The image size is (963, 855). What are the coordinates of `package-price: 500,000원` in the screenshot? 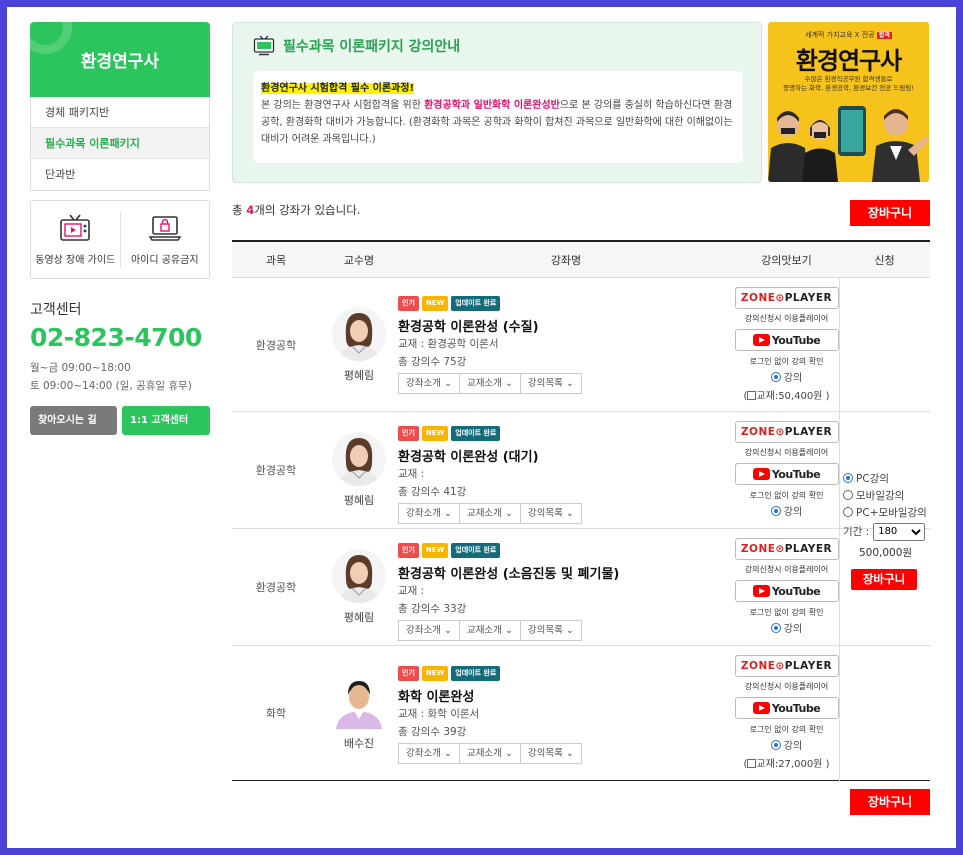 It's located at (885, 552).